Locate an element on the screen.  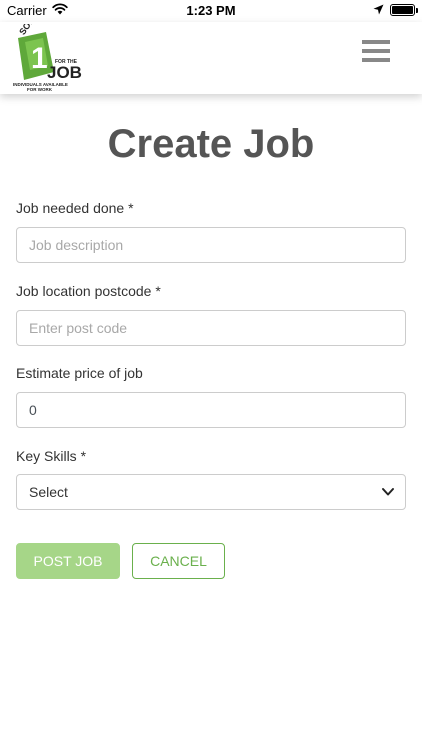
battery-fill is located at coordinates (402, 10).